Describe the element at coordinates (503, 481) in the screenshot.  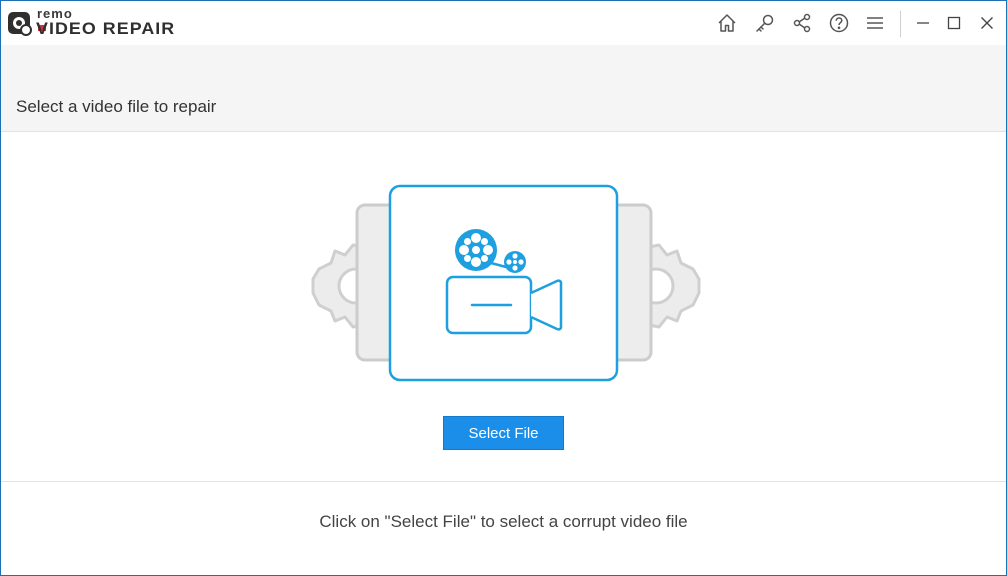
I see `footer-divider` at that location.